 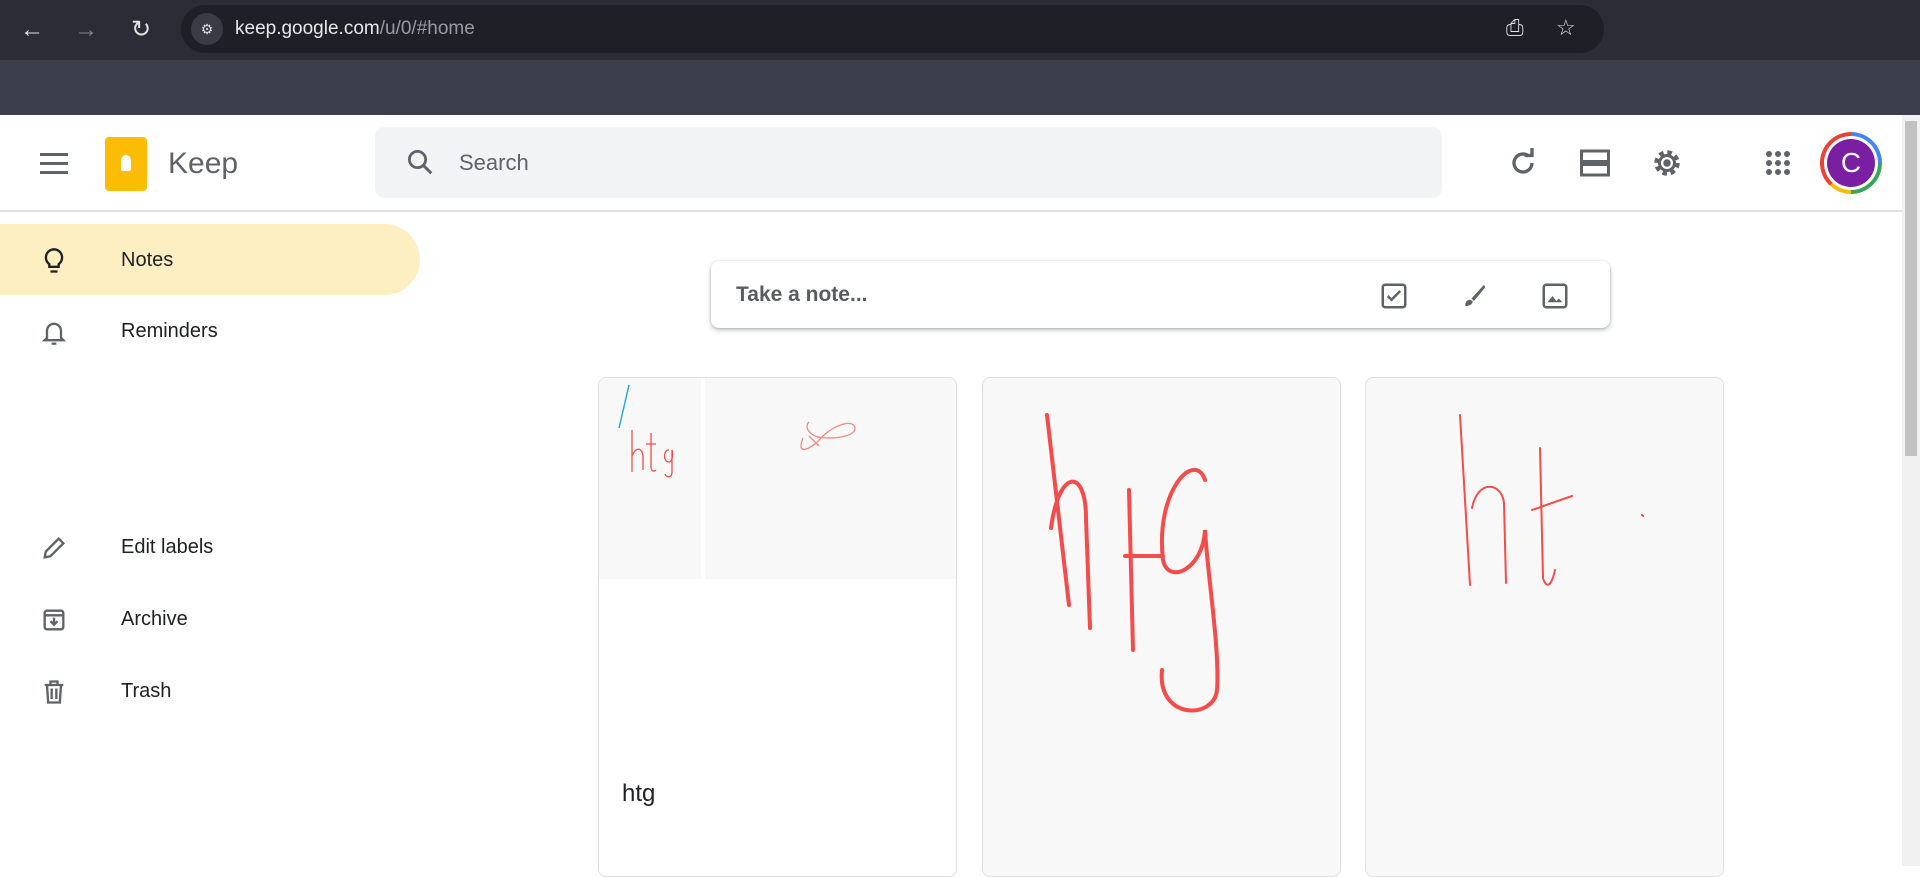 I want to click on new-image-icon, so click(x=1555, y=296).